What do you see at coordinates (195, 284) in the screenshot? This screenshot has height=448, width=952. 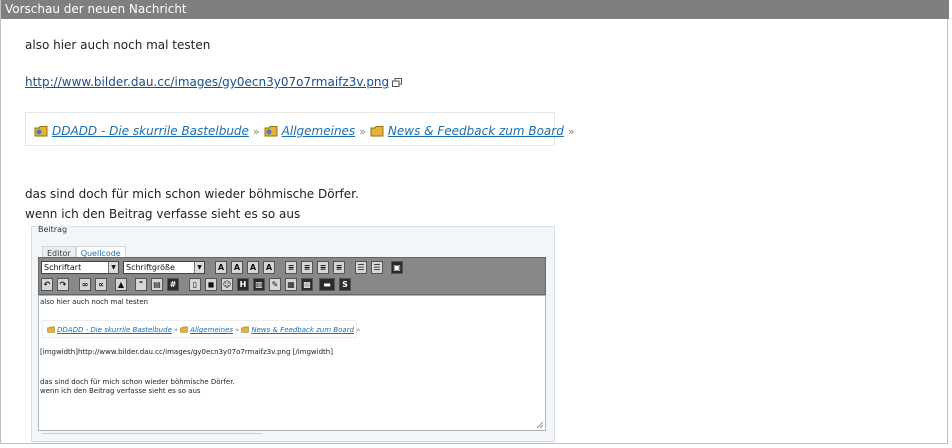 I see `device-icon: ▯` at bounding box center [195, 284].